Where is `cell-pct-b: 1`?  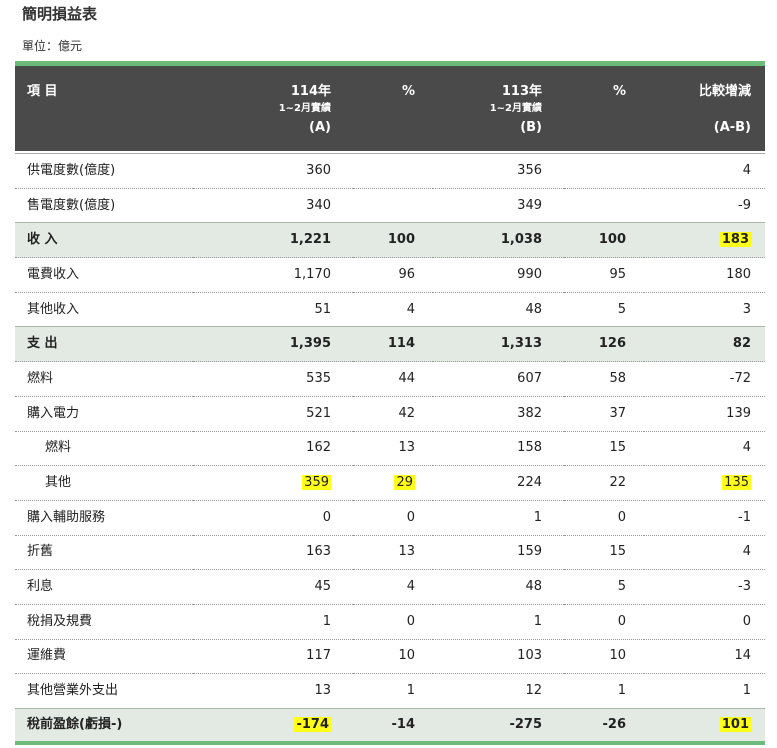
cell-pct-b: 1 is located at coordinates (604, 691).